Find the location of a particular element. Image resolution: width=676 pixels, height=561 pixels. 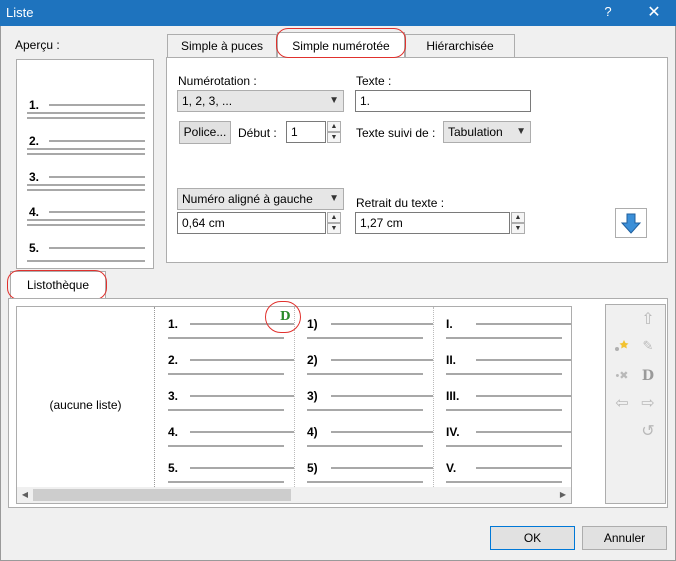

list-item-number: 3. is located at coordinates (173, 396).